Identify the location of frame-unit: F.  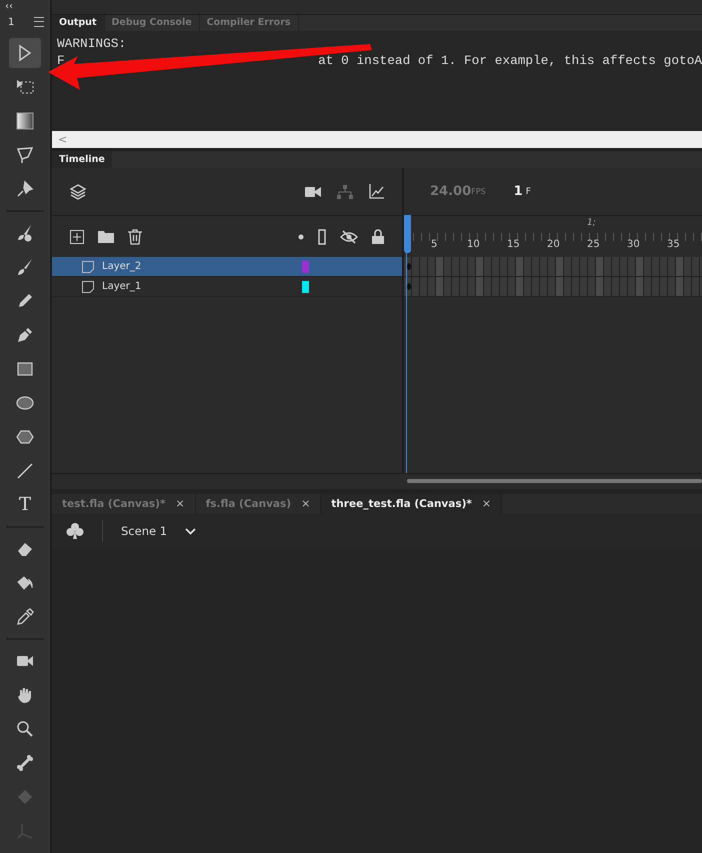
(528, 191).